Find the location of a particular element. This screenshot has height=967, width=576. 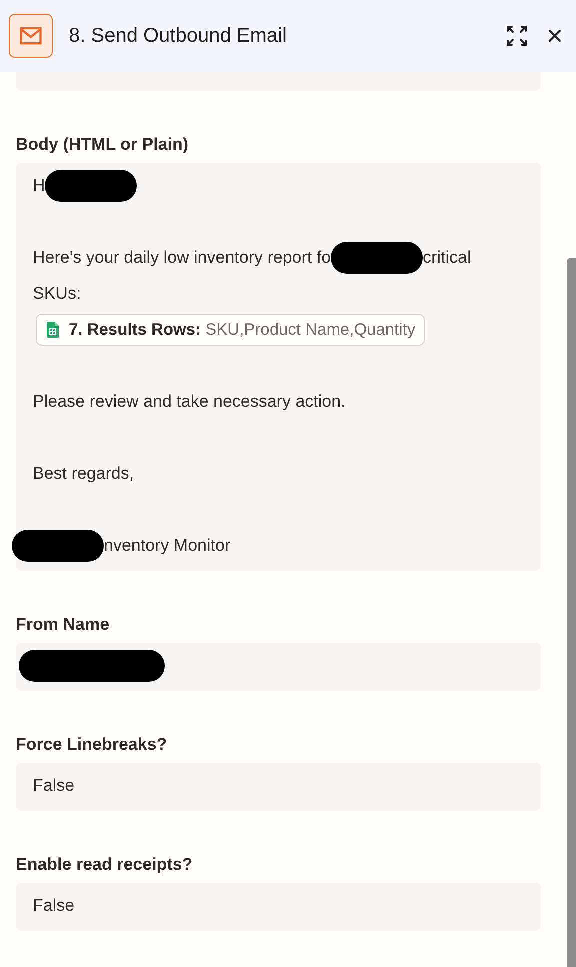

email-app-icon is located at coordinates (31, 36).